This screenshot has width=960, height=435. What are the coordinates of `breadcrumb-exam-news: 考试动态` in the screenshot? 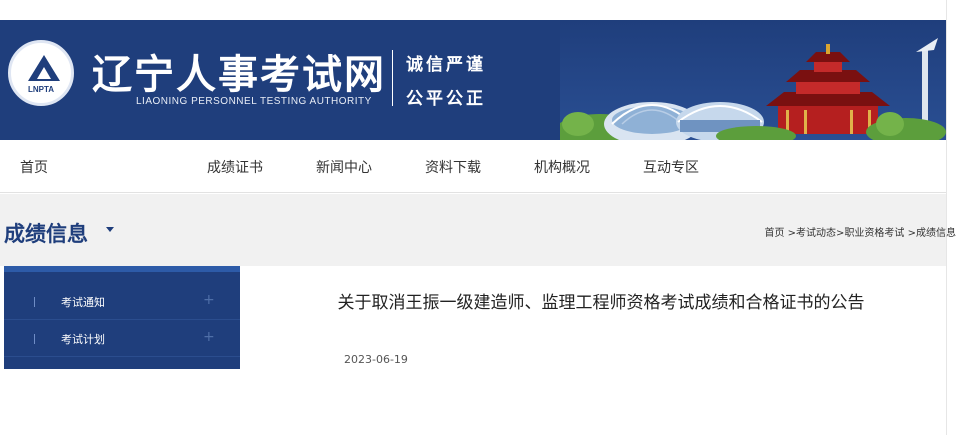 It's located at (816, 233).